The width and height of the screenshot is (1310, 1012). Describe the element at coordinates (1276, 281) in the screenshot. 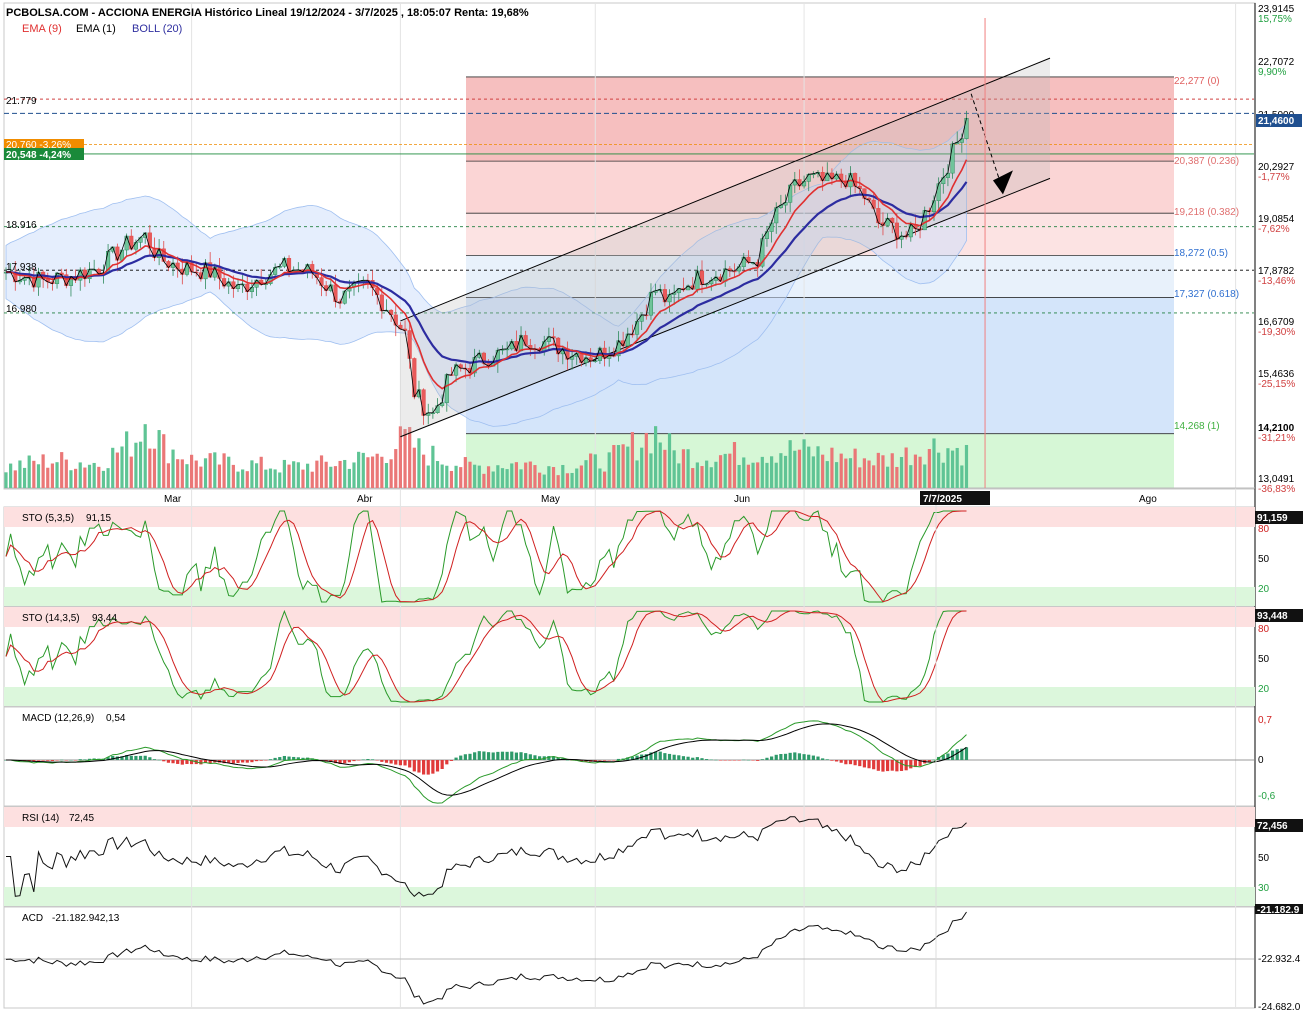

I see `price-tick-pct: -13,46%` at that location.